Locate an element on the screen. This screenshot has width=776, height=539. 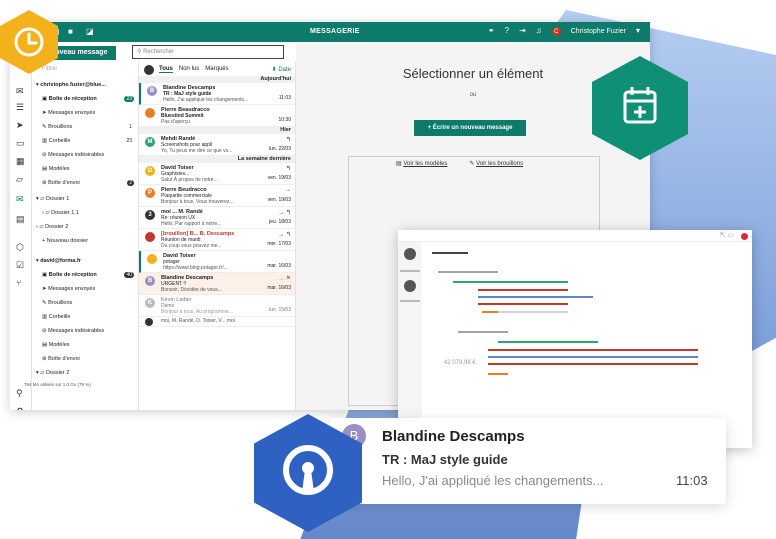
forward-icon: → is located at coordinates (288, 190).